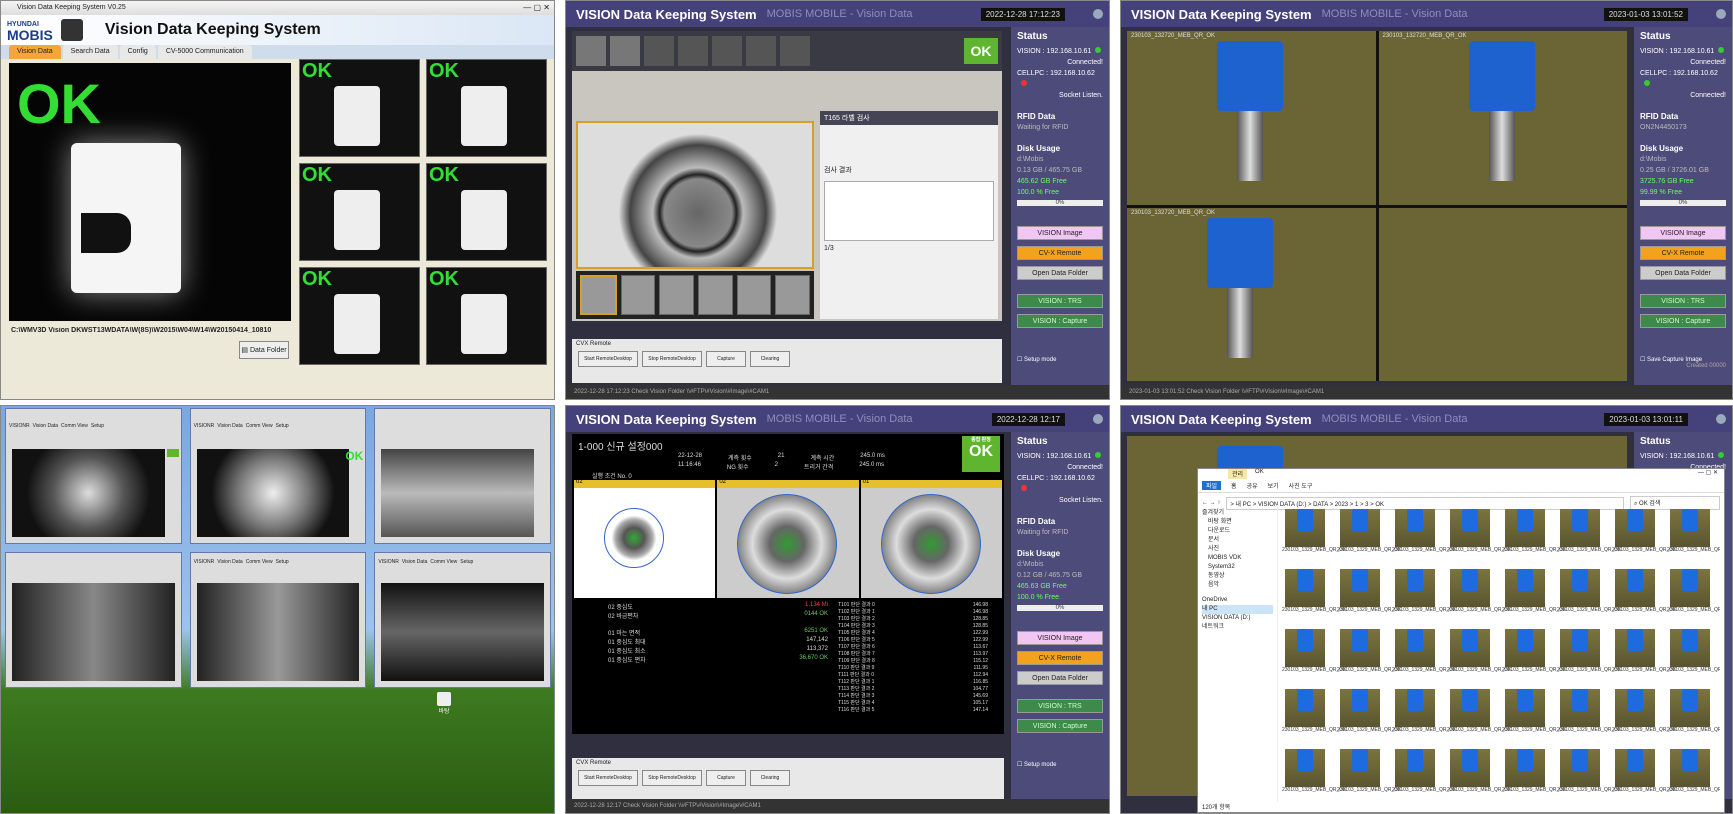 This screenshot has width=1733, height=814. What do you see at coordinates (1273, 485) in the screenshot?
I see `ribbon-tab-view: 보기` at bounding box center [1273, 485].